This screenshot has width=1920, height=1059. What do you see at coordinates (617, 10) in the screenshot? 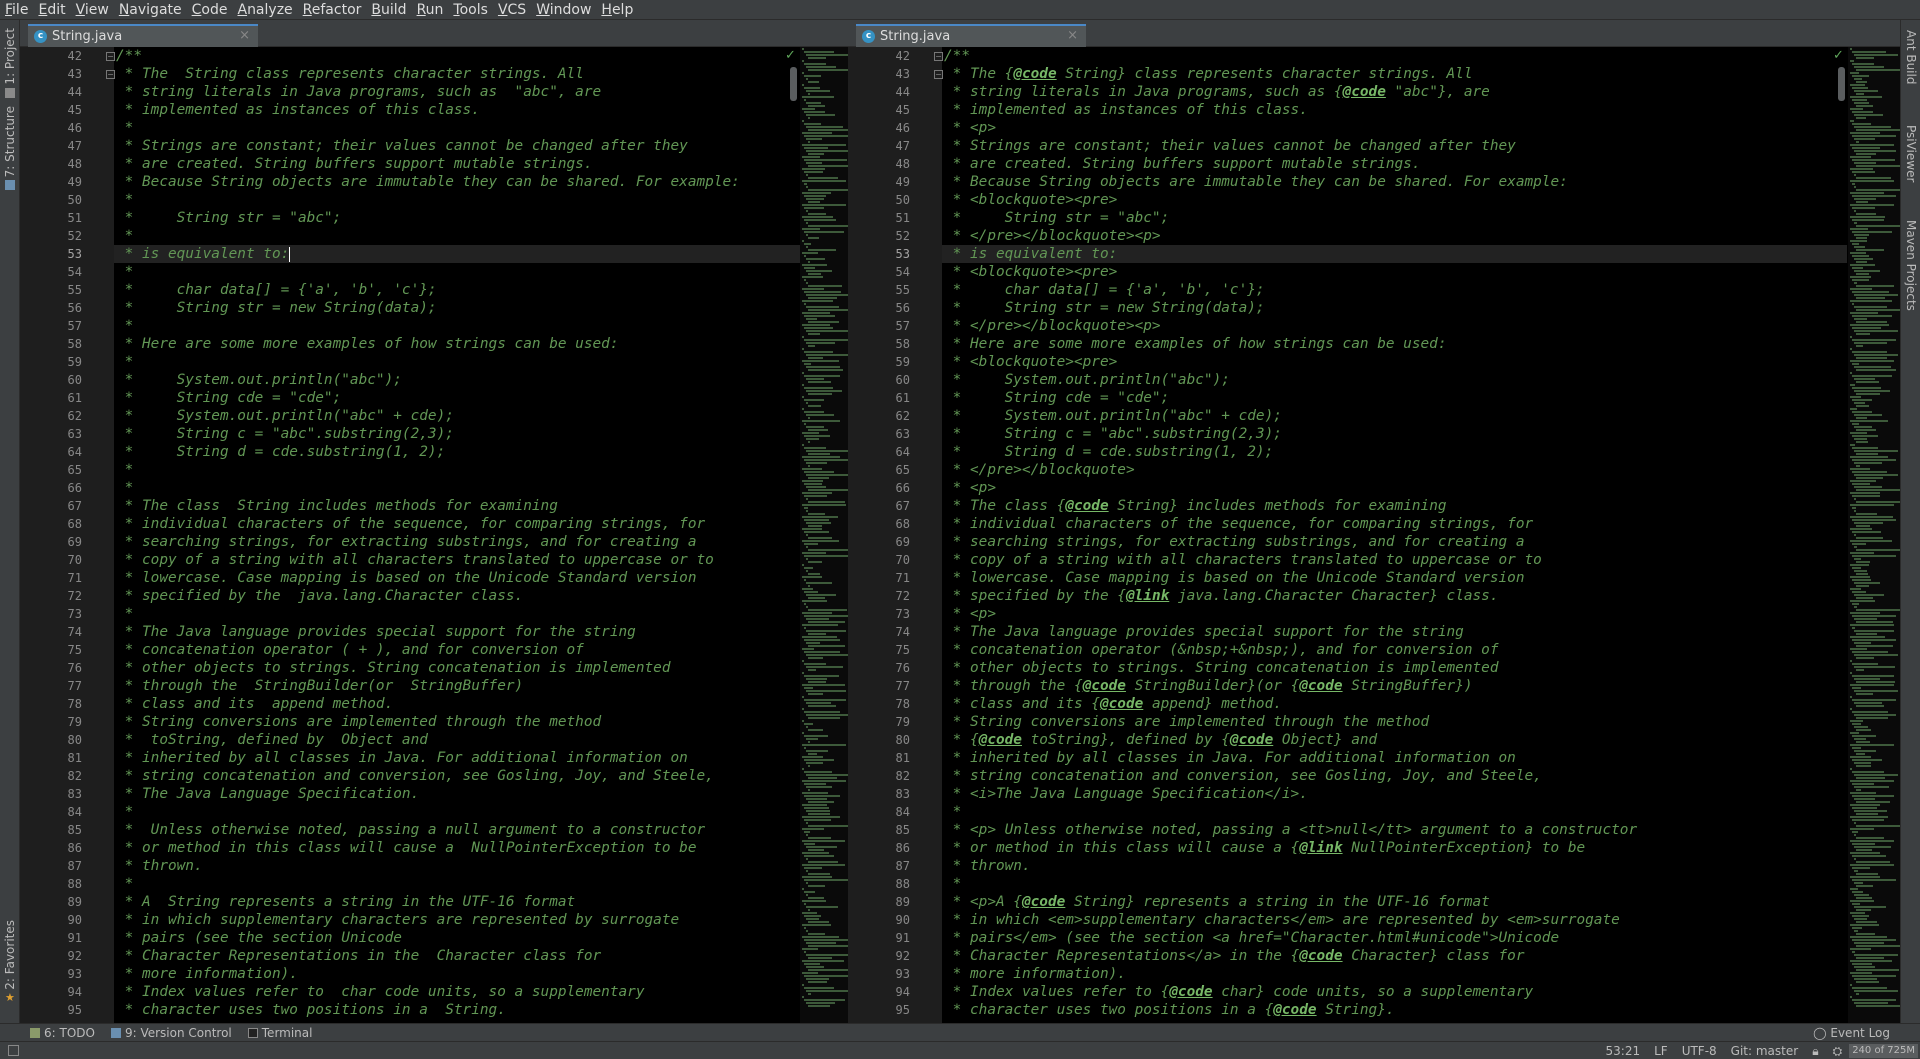
I see `menu-help: Help` at bounding box center [617, 10].